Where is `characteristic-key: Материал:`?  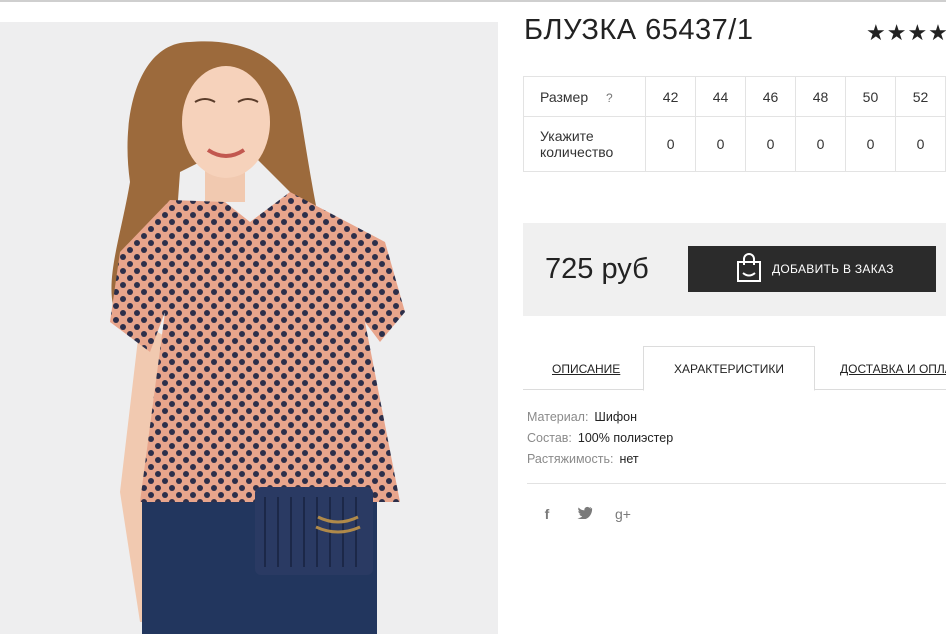 characteristic-key: Материал: is located at coordinates (558, 417).